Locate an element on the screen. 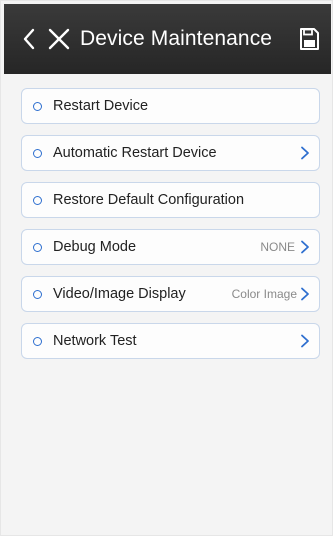 This screenshot has width=333, height=536. menu-item-label: Automatic Restart Device is located at coordinates (135, 153).